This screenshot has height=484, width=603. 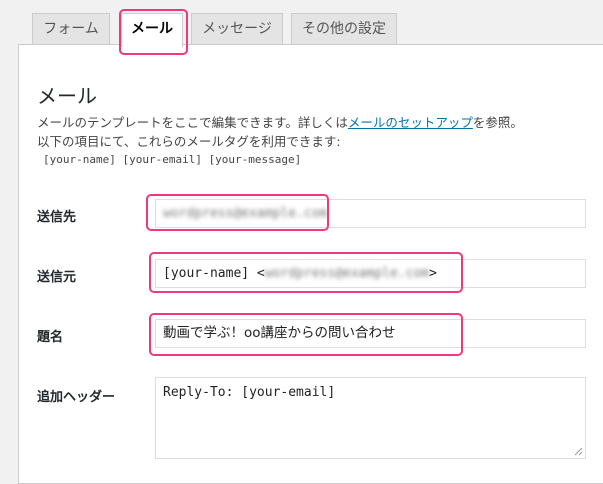 I want to click on subject-field: 動画で学ぶ！oo講座からの問い合わせ, so click(x=370, y=333).